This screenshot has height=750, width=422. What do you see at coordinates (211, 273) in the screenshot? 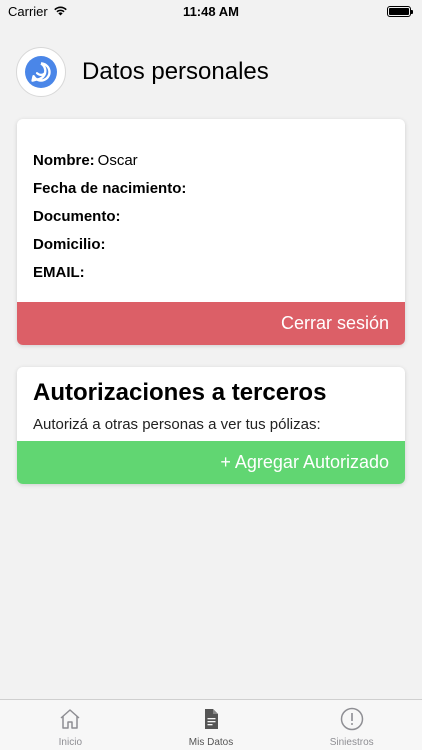
I see `field-email: EMAIL:` at bounding box center [211, 273].